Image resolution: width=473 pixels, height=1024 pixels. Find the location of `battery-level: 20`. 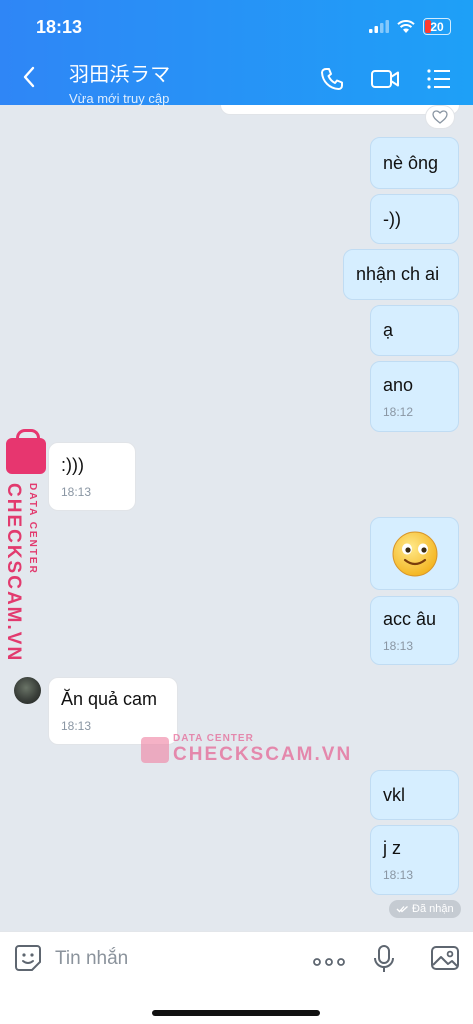

battery-level: 20 is located at coordinates (437, 26).